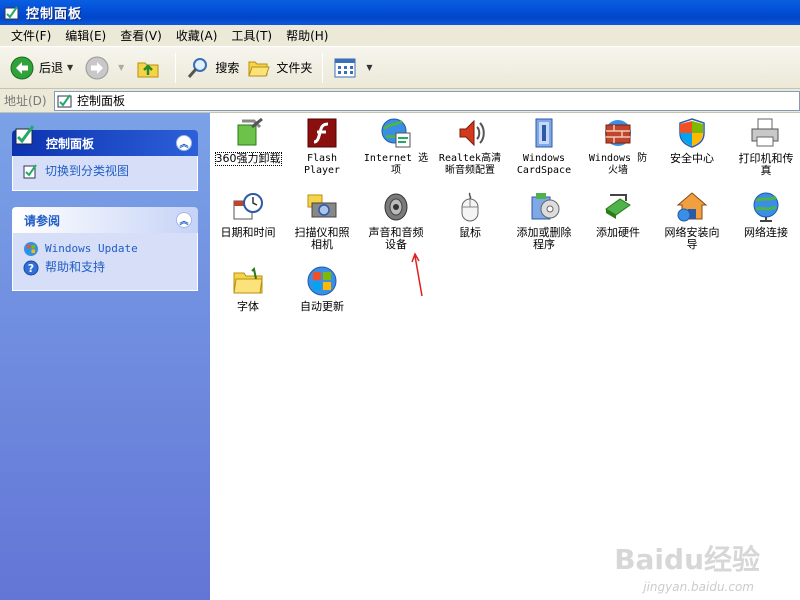  What do you see at coordinates (400, 12) in the screenshot?
I see `title-bar: 控制面板` at bounding box center [400, 12].